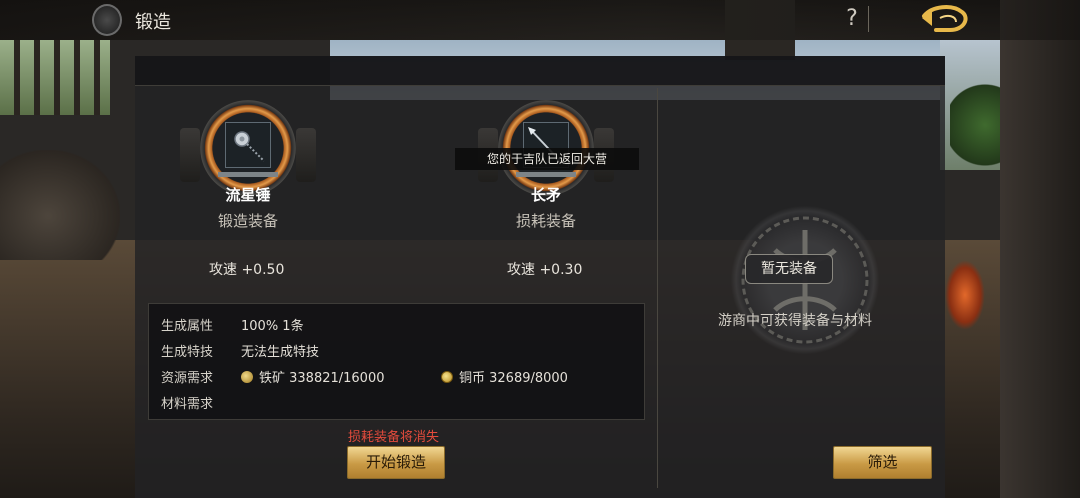 Image resolution: width=1080 pixels, height=498 pixels. I want to click on forge-equipment-name: 流星锤, so click(248, 195).